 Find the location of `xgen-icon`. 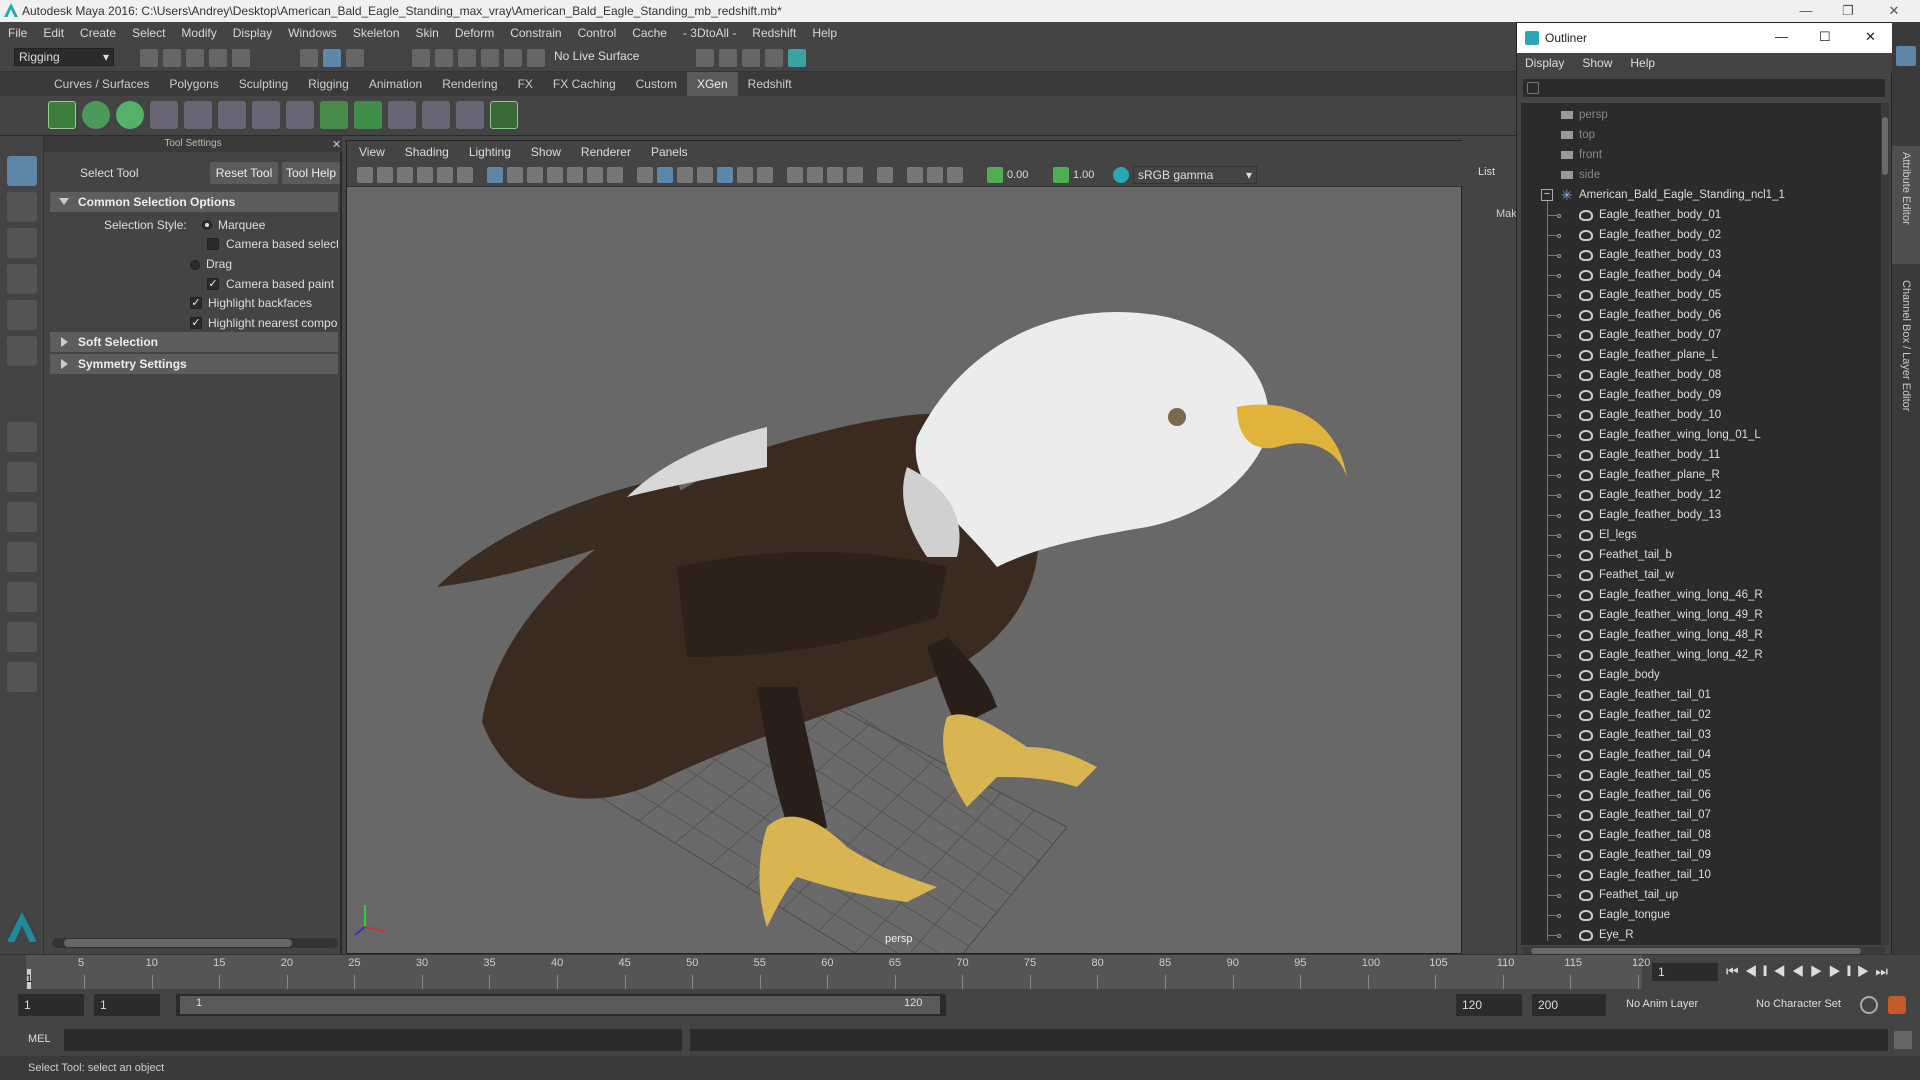

xgen-icon is located at coordinates (62, 115).